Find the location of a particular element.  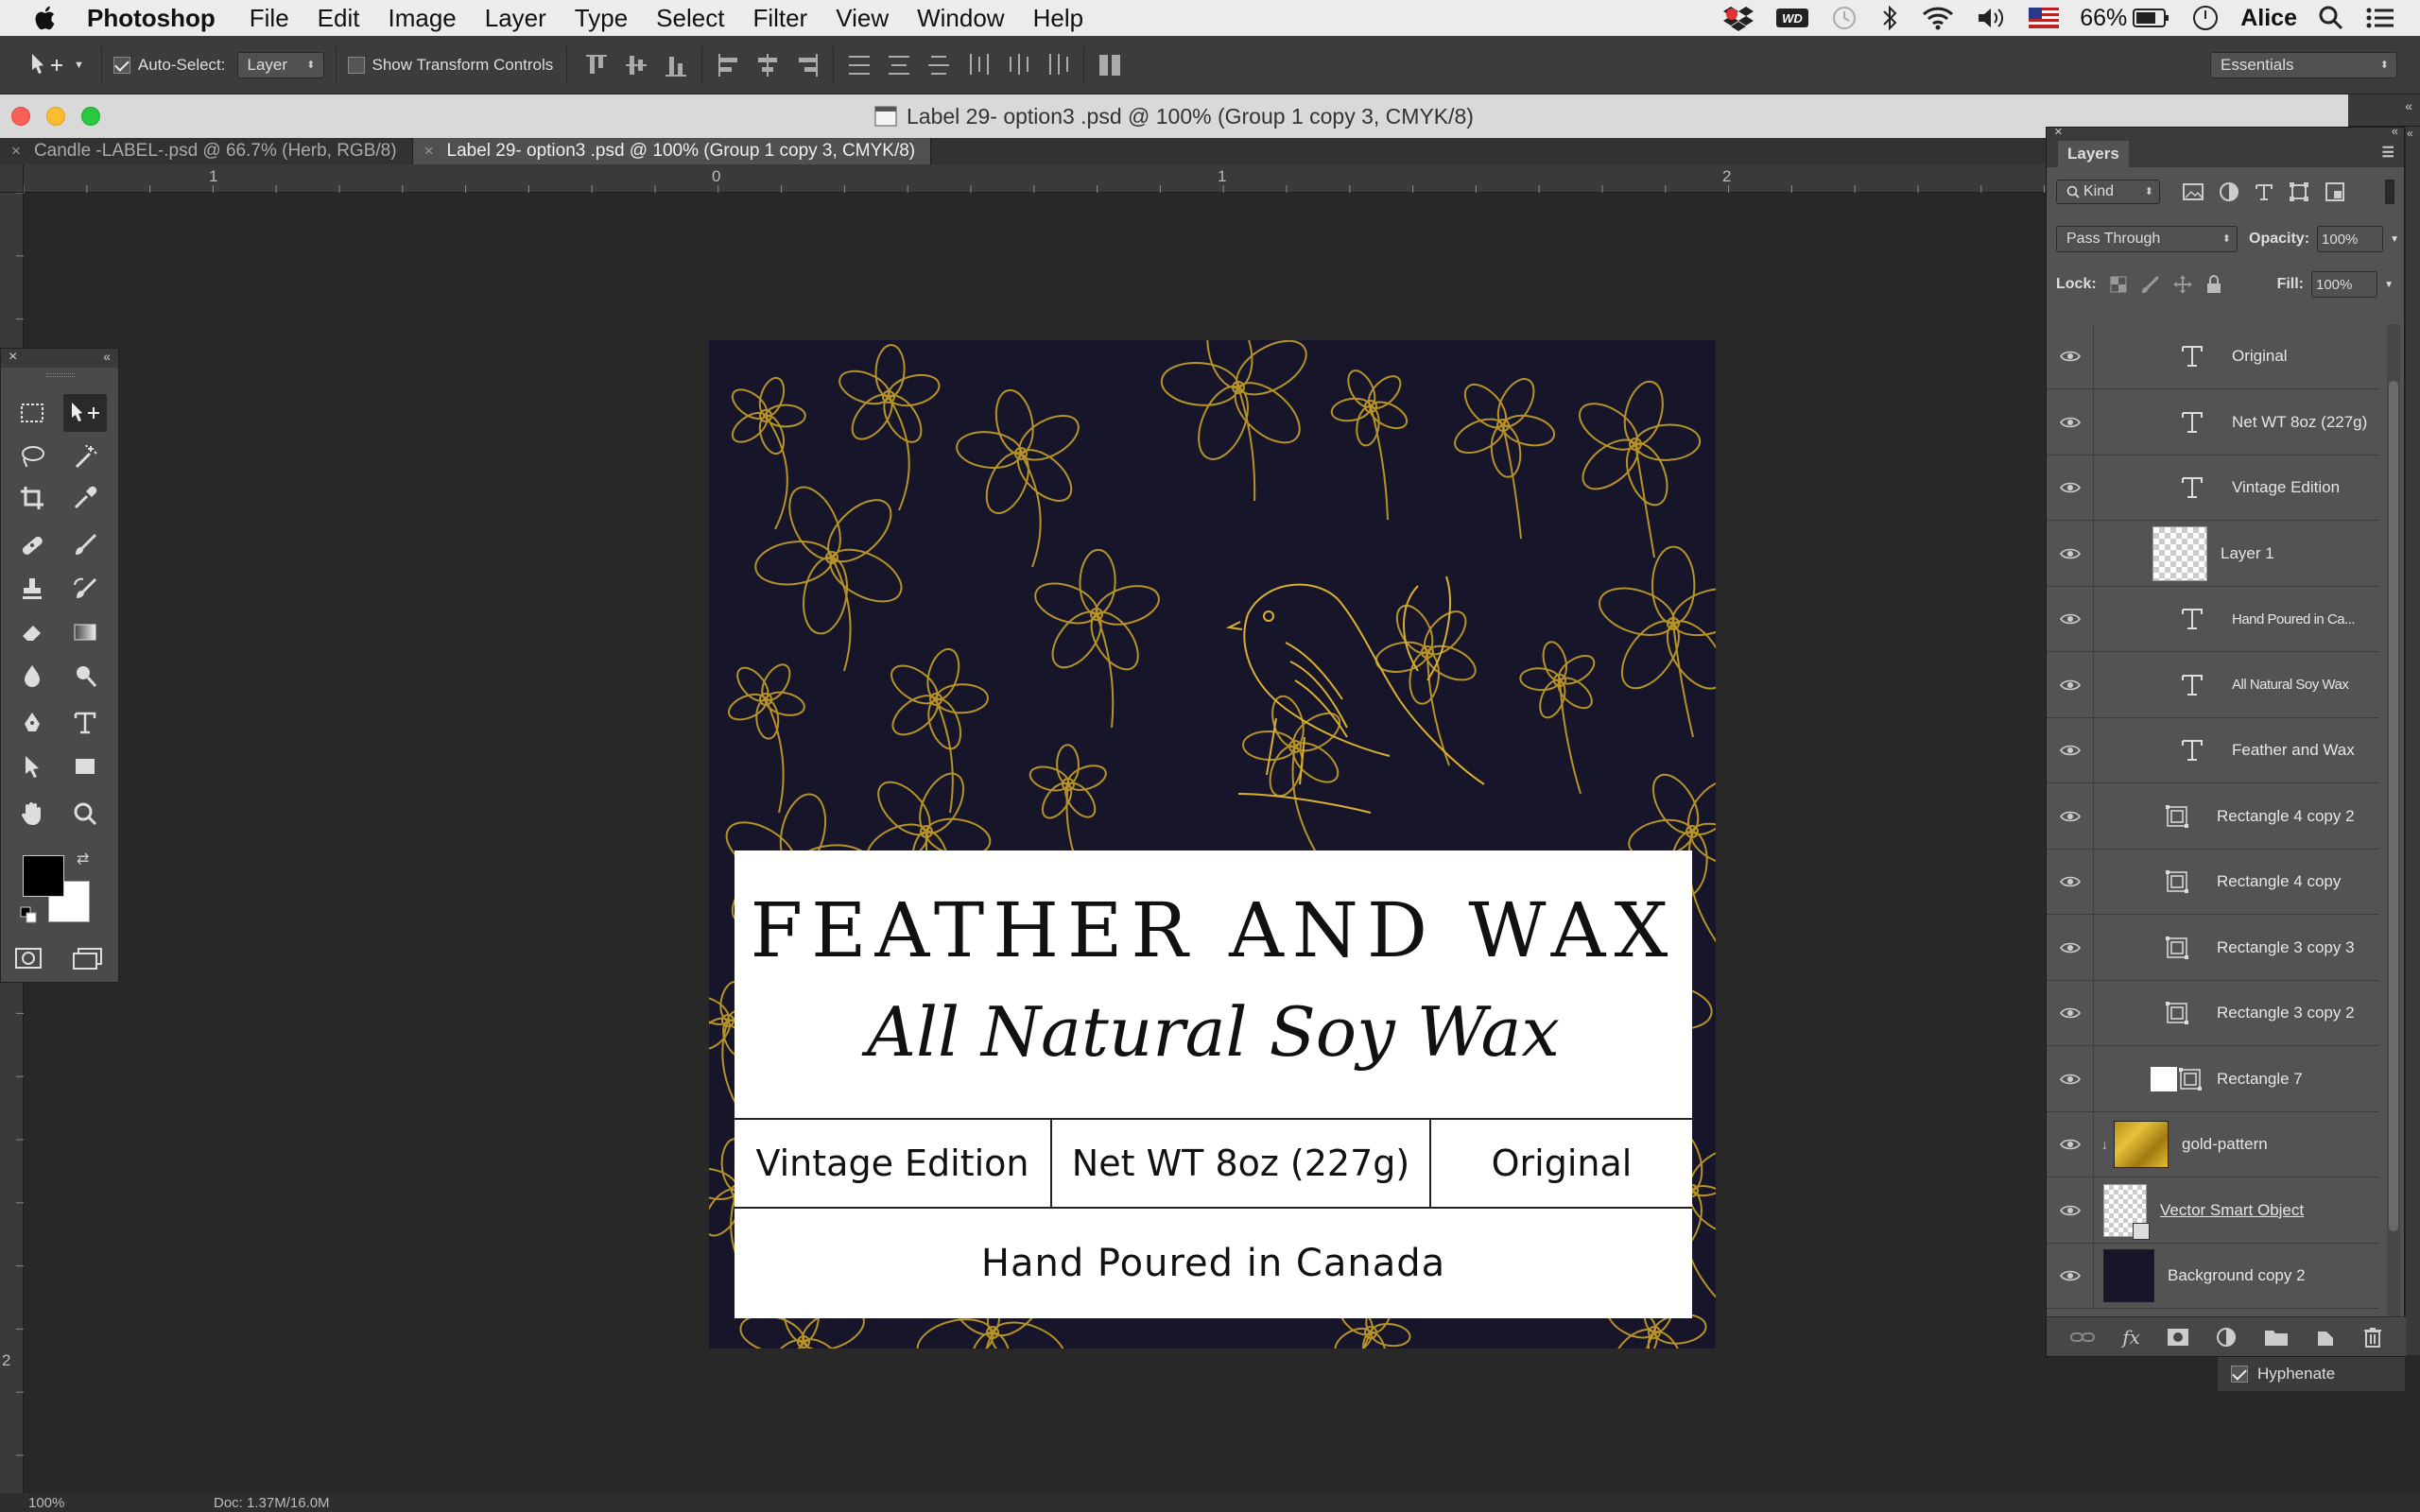

user-name: Alice is located at coordinates (2268, 18).